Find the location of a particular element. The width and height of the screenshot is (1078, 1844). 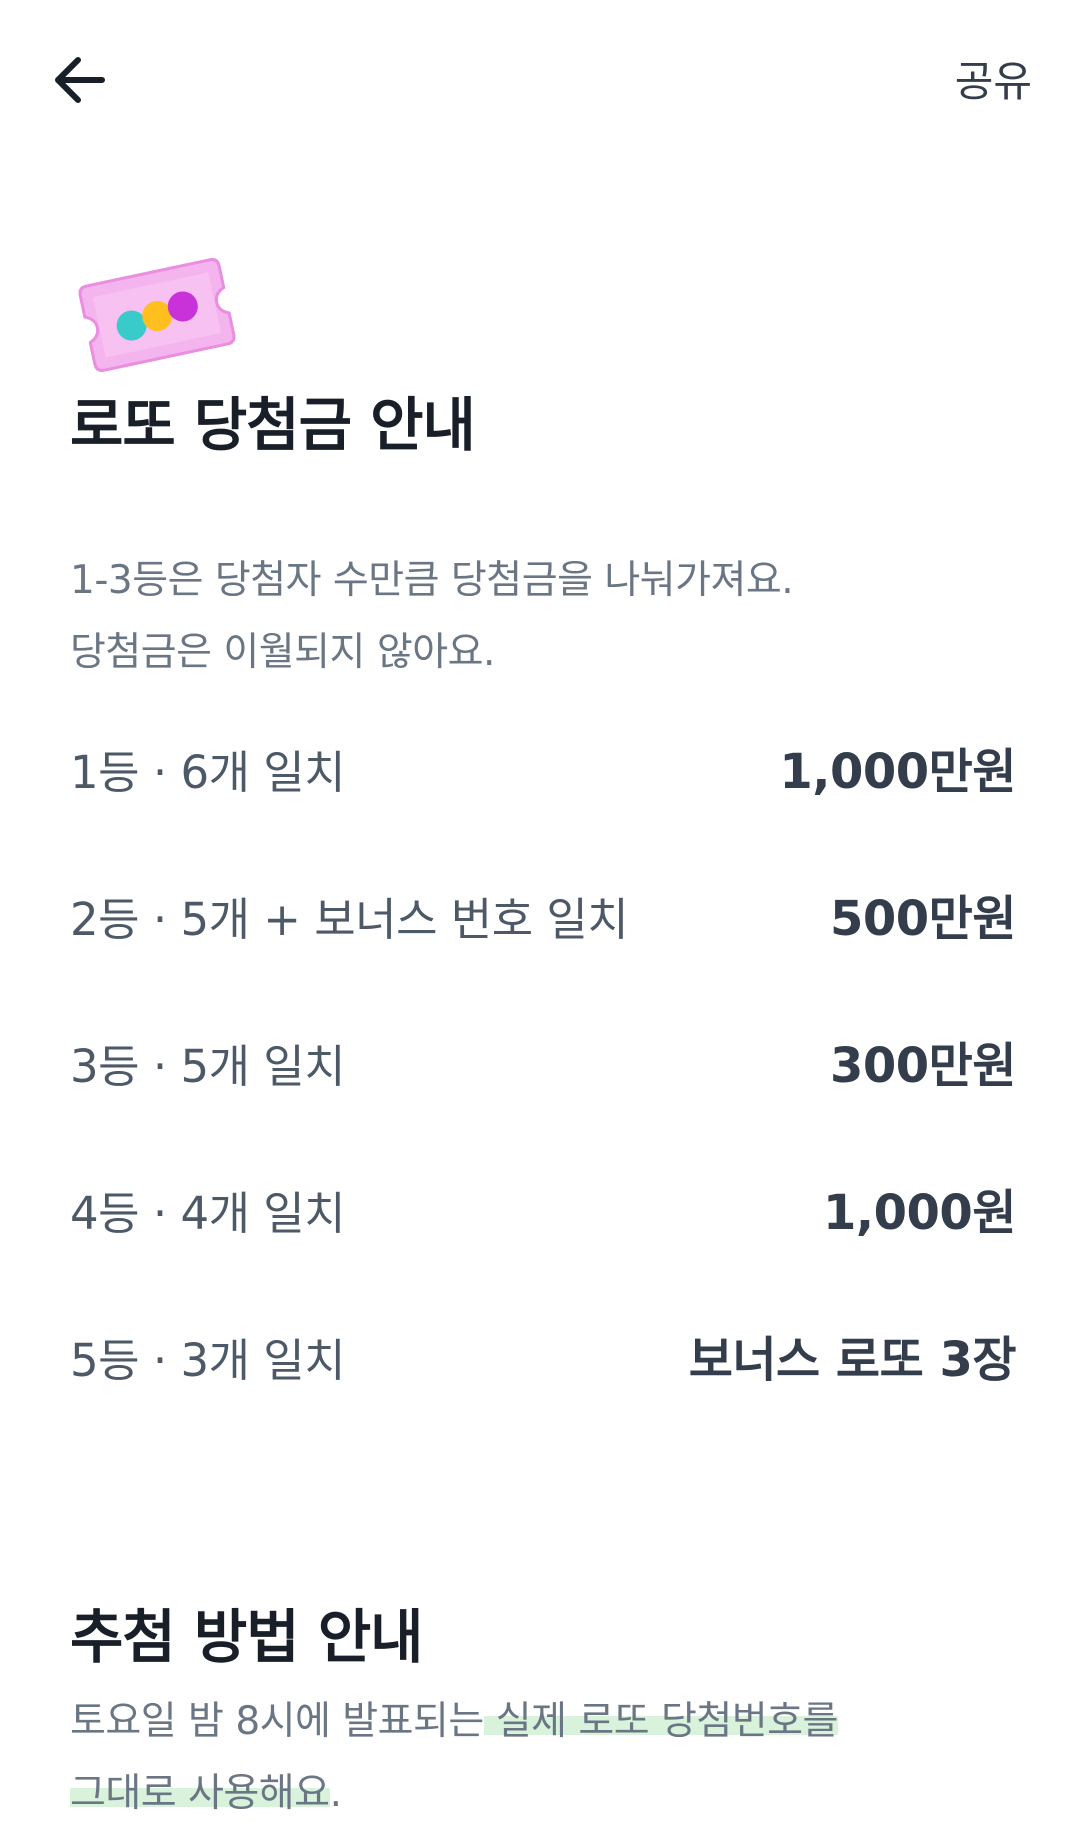

prize-rank-label: 2등 · 5개 + 보너스 번호 일치 is located at coordinates (349, 919).